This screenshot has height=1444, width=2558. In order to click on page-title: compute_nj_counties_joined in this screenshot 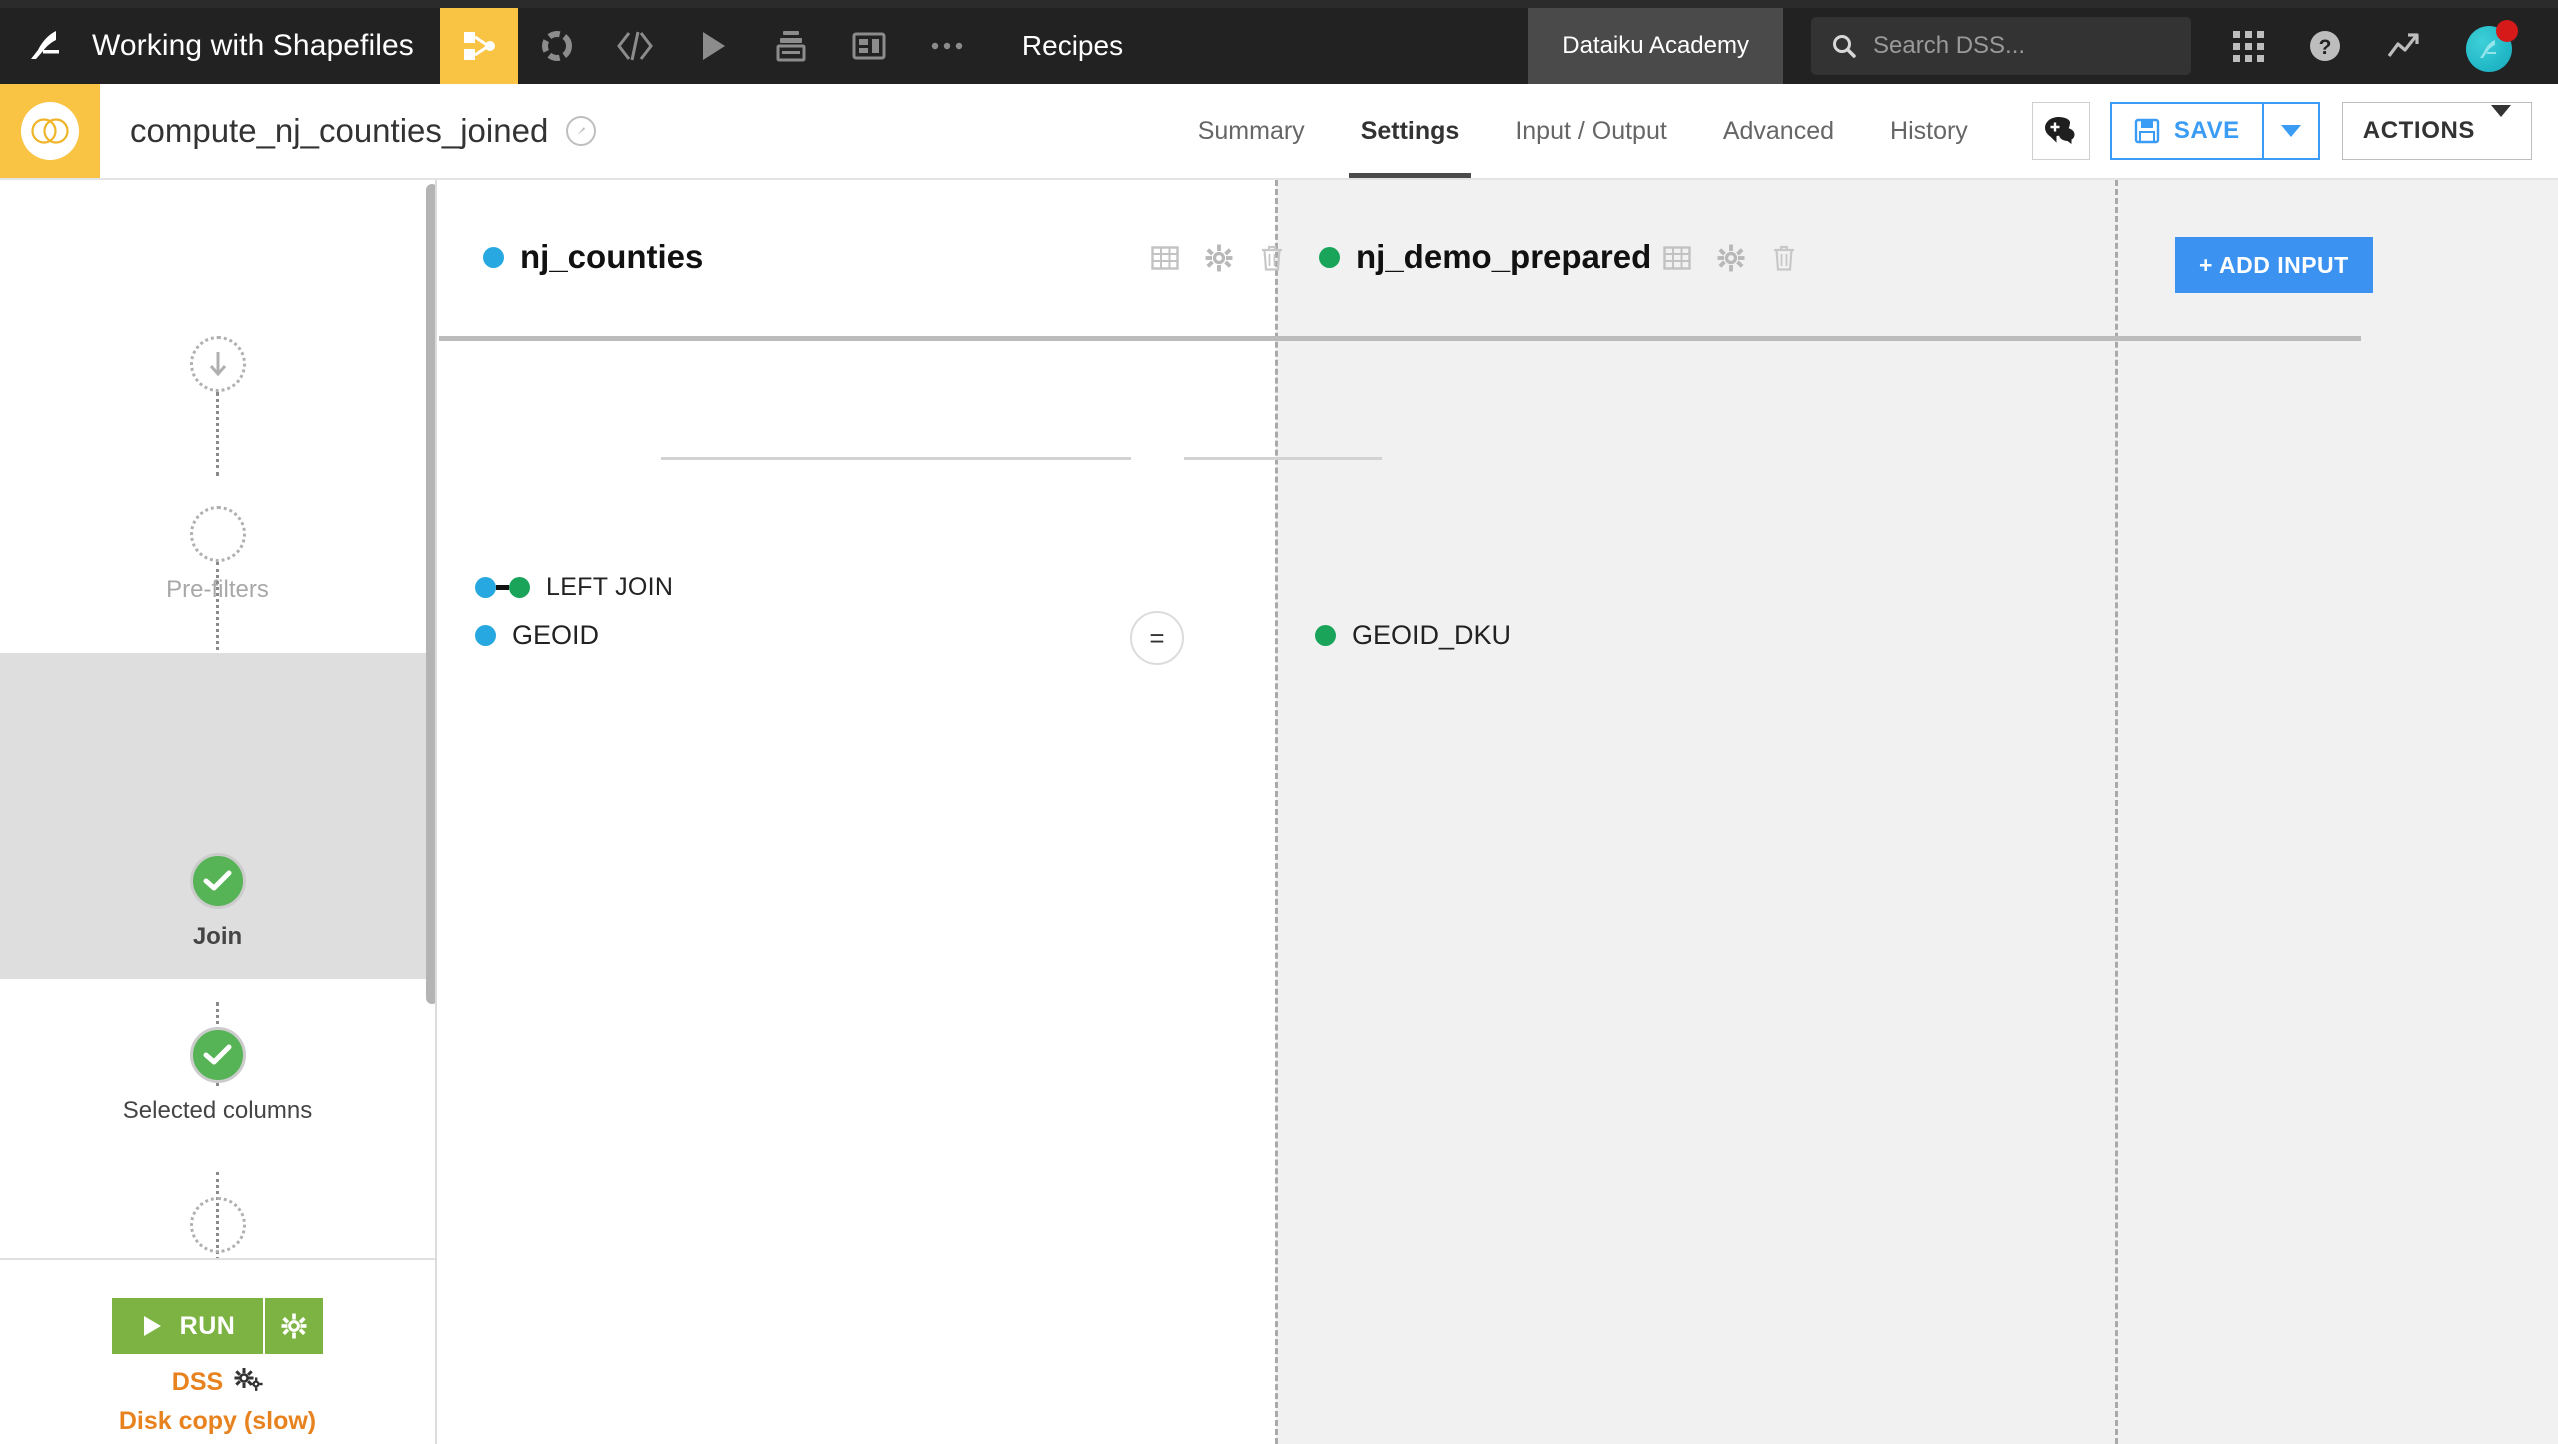, I will do `click(339, 131)`.